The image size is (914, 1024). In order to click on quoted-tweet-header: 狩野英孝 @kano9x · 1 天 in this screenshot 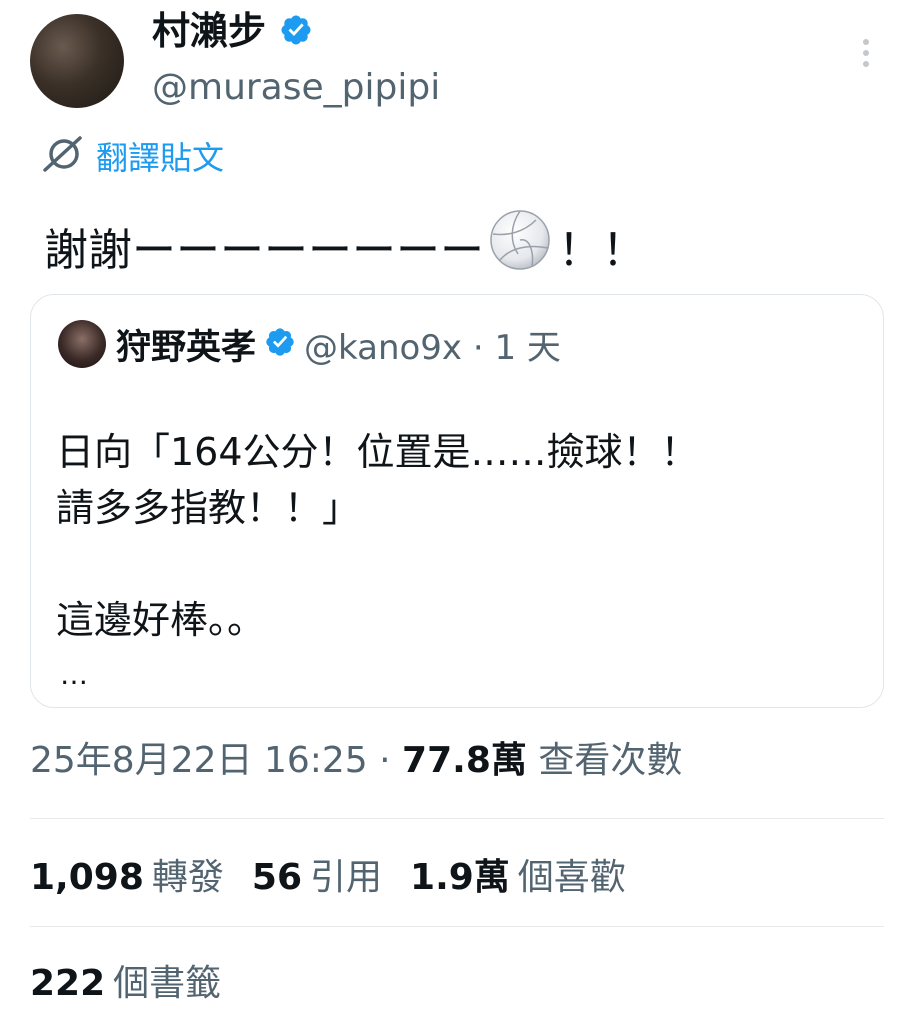, I will do `click(338, 344)`.